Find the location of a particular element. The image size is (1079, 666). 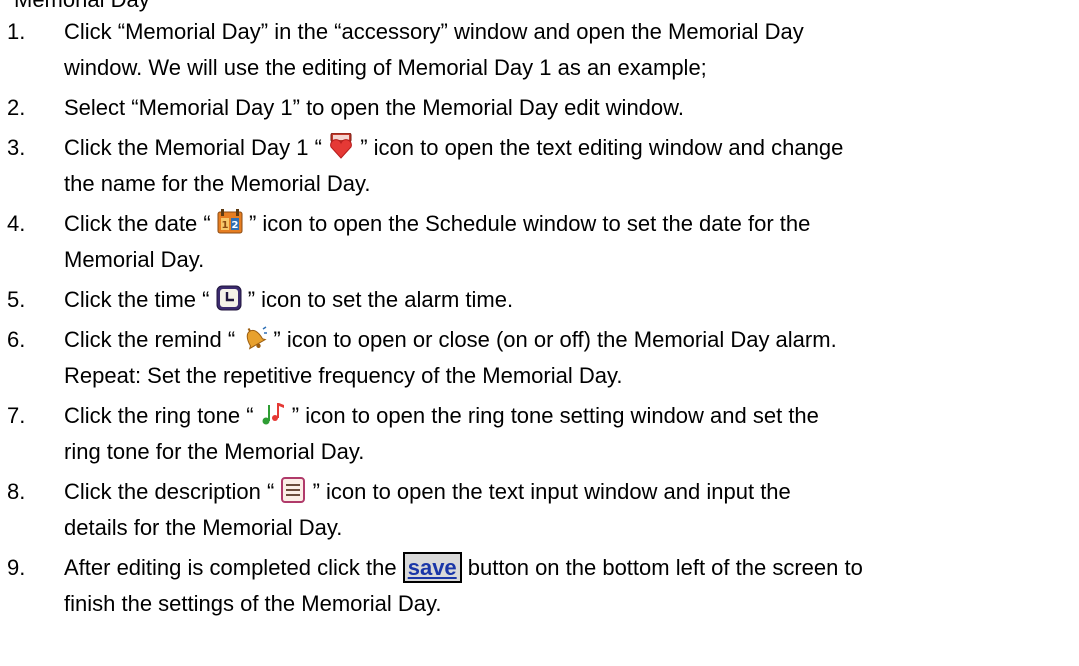

step-number: 1. is located at coordinates (16, 31).